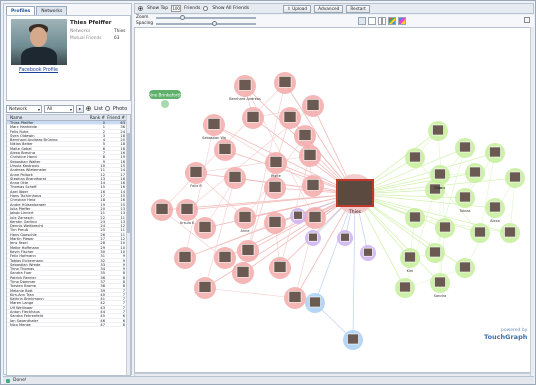  Describe the element at coordinates (392, 21) in the screenshot. I see `color-icon` at that location.